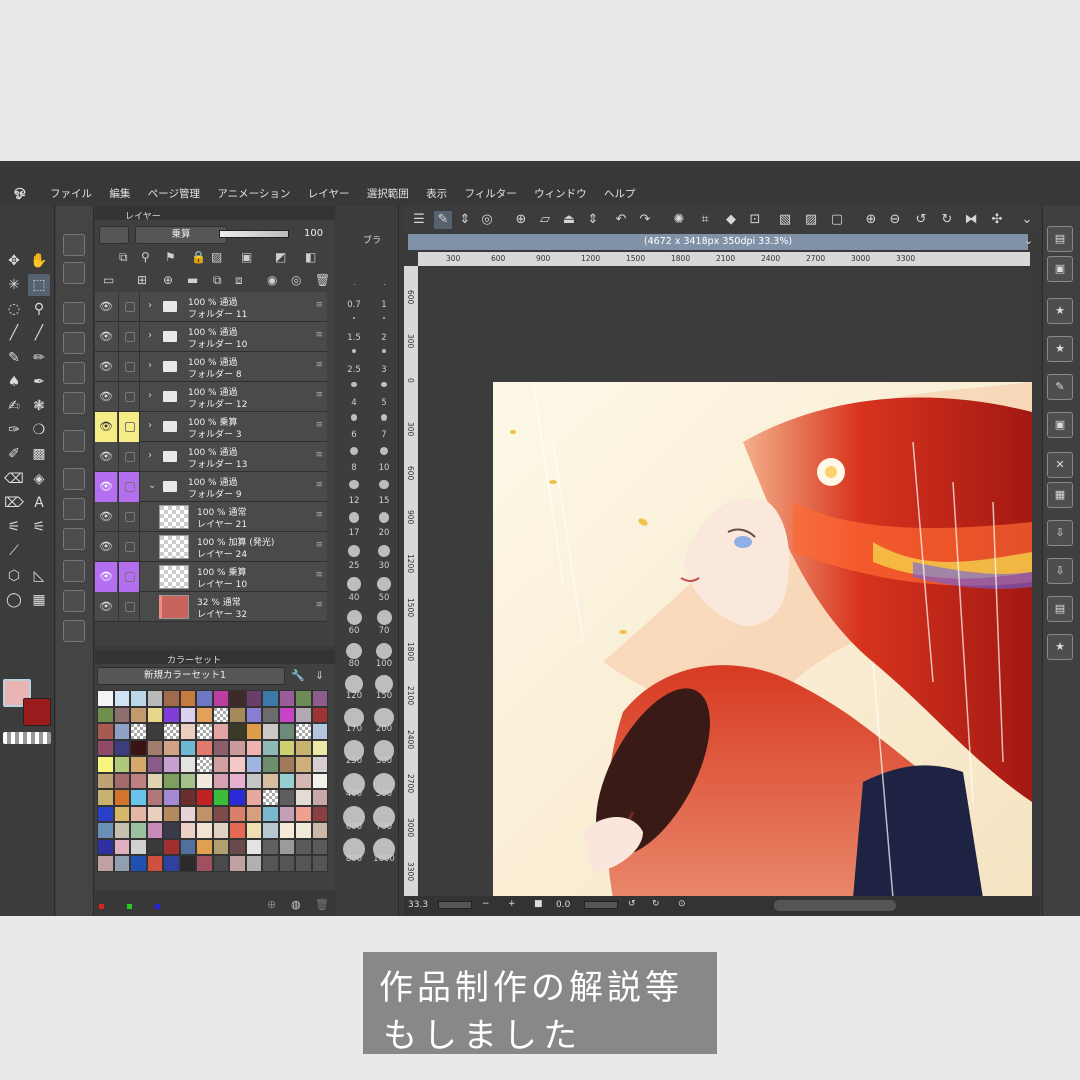  I want to click on blend-icon: ❍, so click(39, 430).